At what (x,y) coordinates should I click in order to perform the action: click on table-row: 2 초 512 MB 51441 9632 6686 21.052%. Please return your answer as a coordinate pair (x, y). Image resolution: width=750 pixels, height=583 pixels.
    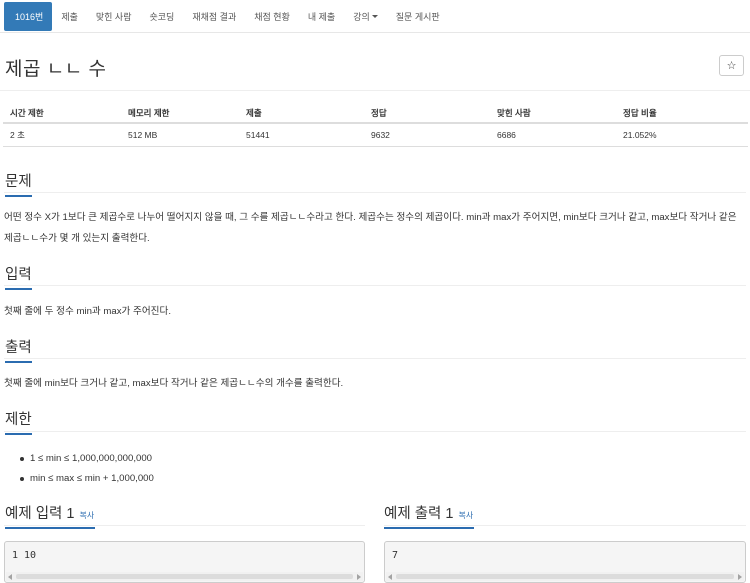
    Looking at the image, I should click on (375, 135).